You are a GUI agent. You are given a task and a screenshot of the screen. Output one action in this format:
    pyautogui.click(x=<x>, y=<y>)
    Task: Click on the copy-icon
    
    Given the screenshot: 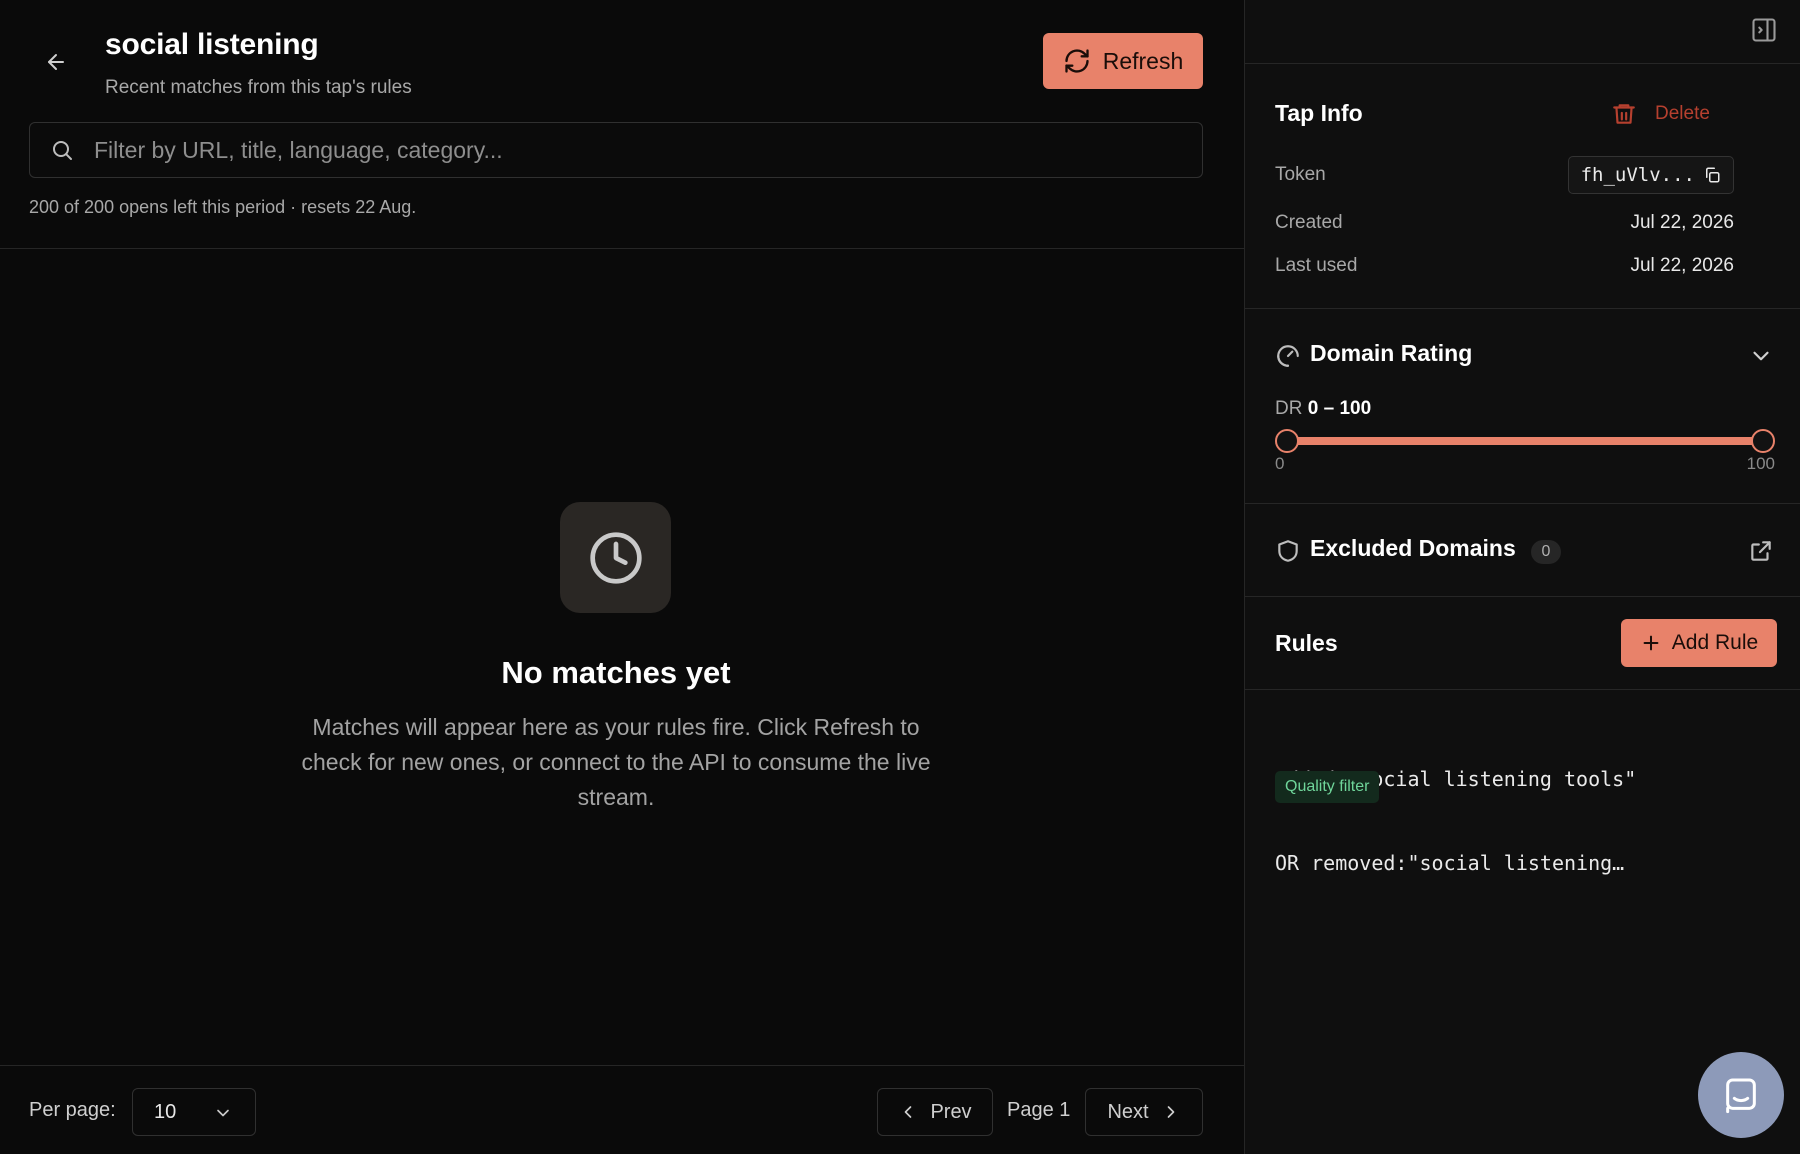 What is the action you would take?
    pyautogui.click(x=1713, y=175)
    